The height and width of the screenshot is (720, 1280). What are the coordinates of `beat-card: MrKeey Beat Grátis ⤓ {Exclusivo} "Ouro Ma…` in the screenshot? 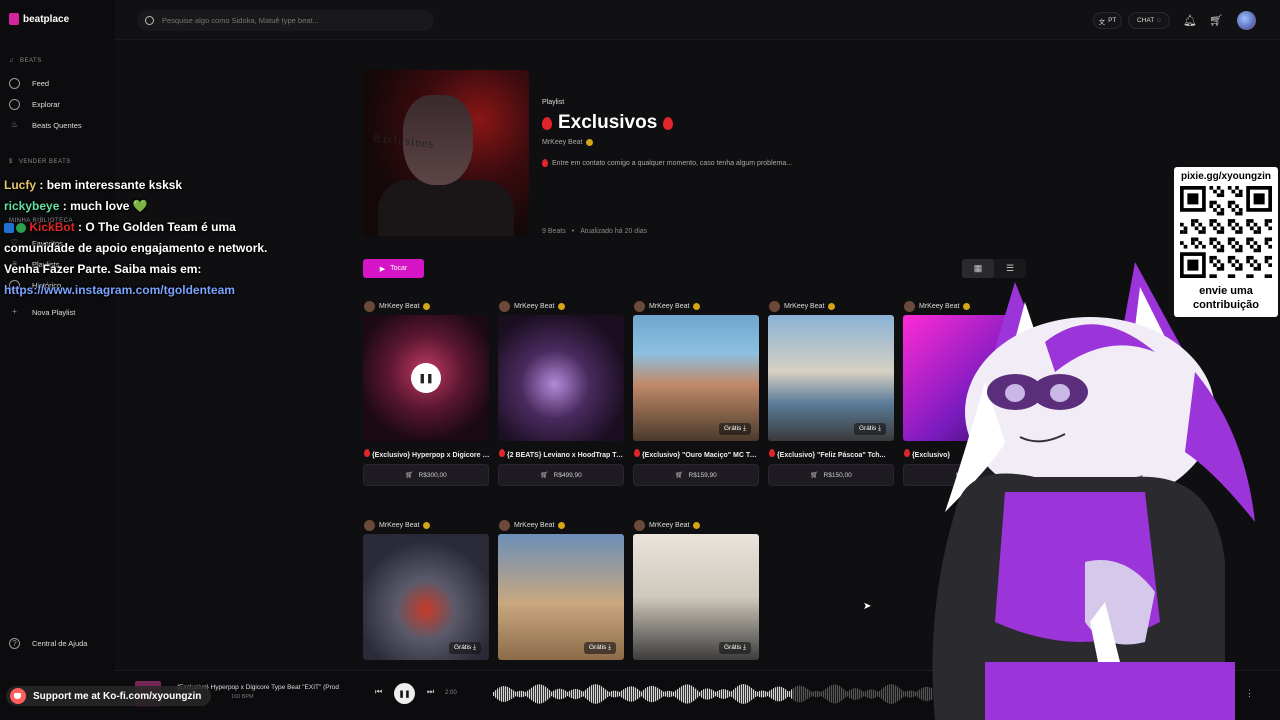 It's located at (696, 396).